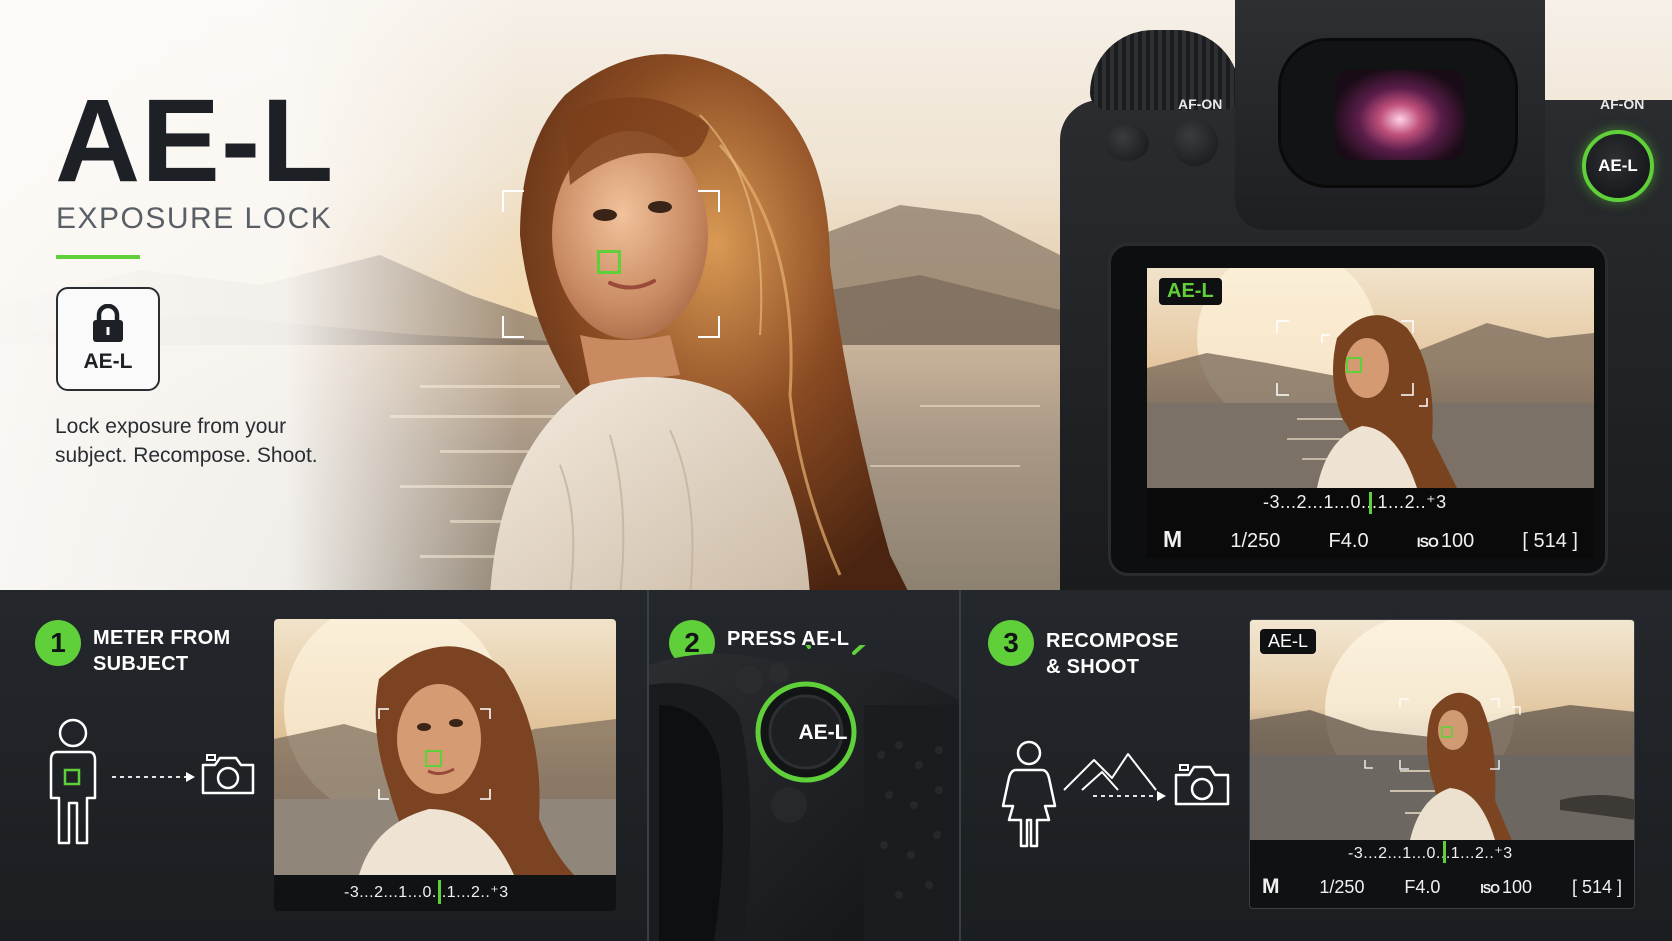  I want to click on step-1-meter-bar: -3...2...1...0...1...2..⁺3, so click(445, 893).